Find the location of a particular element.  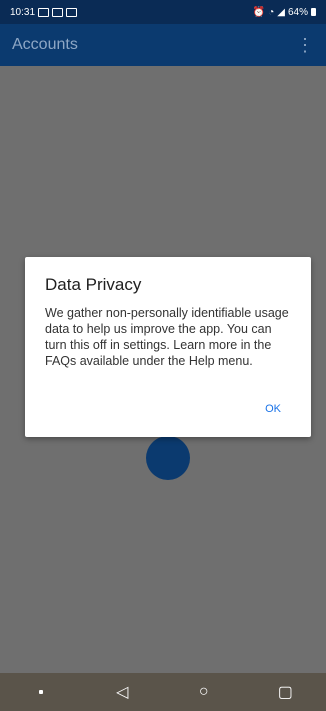

alarm-icon: ⏰ is located at coordinates (259, 12).